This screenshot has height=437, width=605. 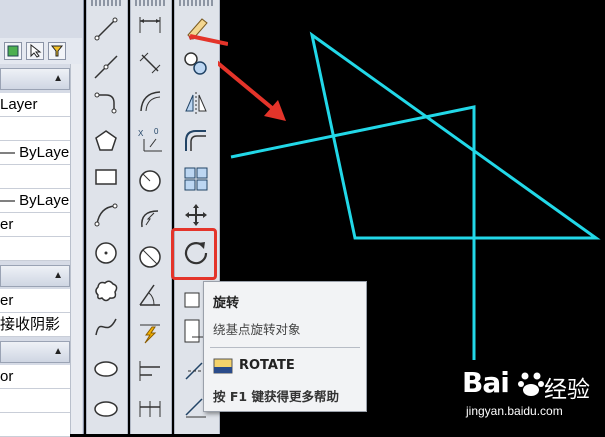 What do you see at coordinates (150, 371) in the screenshot?
I see `baseline-dim-icon` at bounding box center [150, 371].